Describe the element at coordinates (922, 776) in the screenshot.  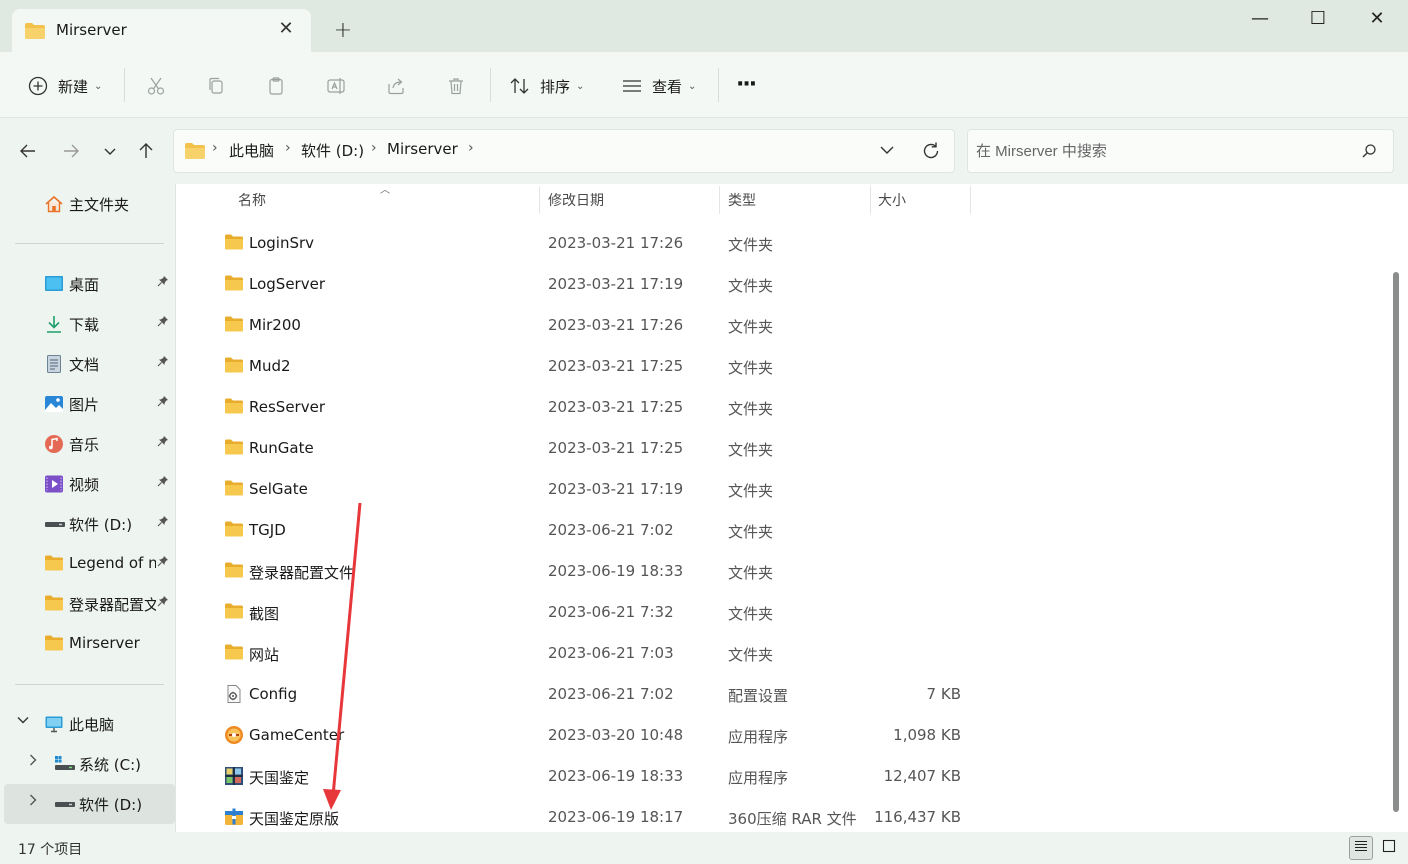
I see `file-size: 12,407 KB` at that location.